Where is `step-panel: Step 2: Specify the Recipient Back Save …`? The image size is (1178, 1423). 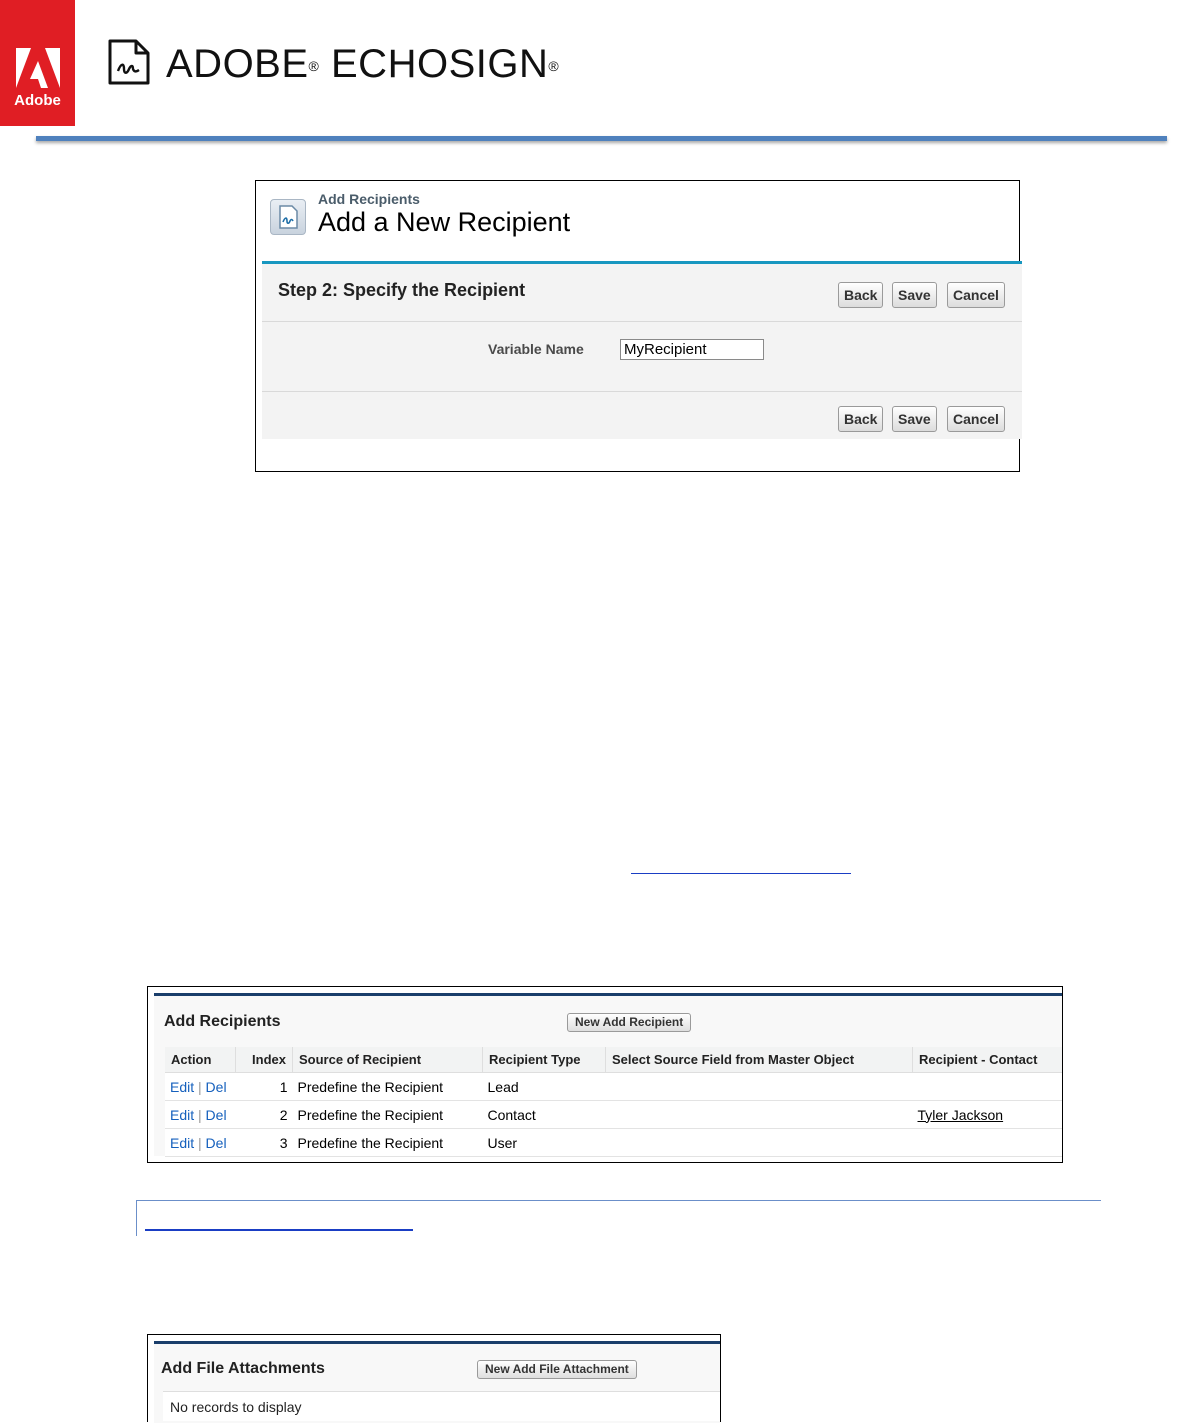
step-panel: Step 2: Specify the Recipient Back Save … is located at coordinates (642, 350).